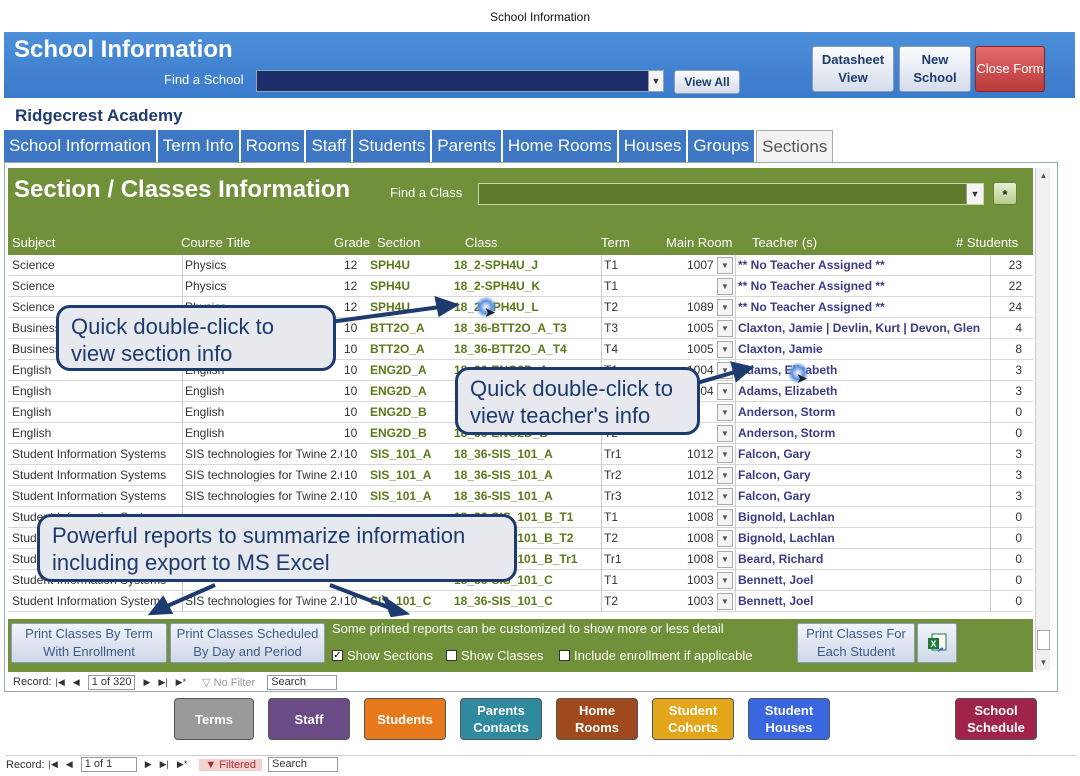 This screenshot has width=1080, height=776. Describe the element at coordinates (196, 338) in the screenshot. I see `callout-section: Quick double-click to view section info` at that location.